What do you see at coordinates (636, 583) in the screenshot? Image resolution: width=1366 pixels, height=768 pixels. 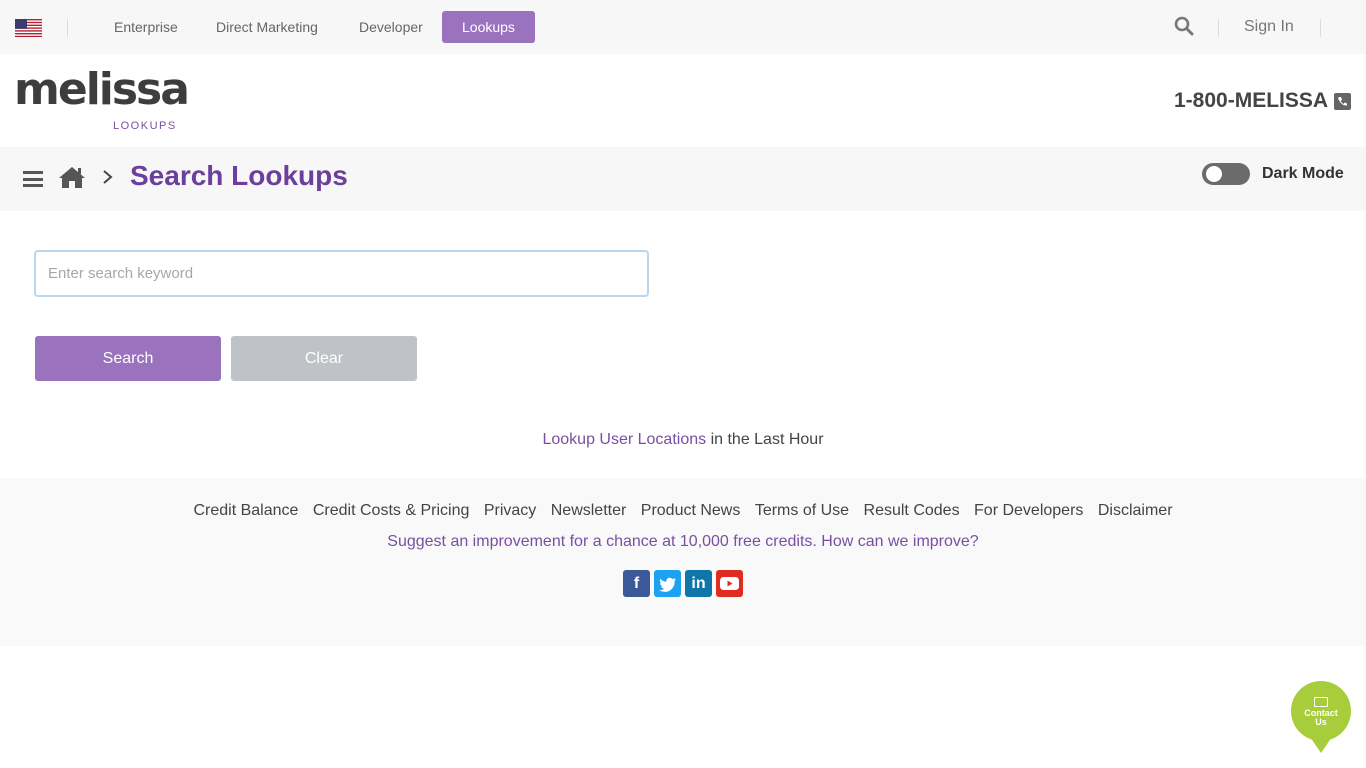 I see `facebook-icon: f` at bounding box center [636, 583].